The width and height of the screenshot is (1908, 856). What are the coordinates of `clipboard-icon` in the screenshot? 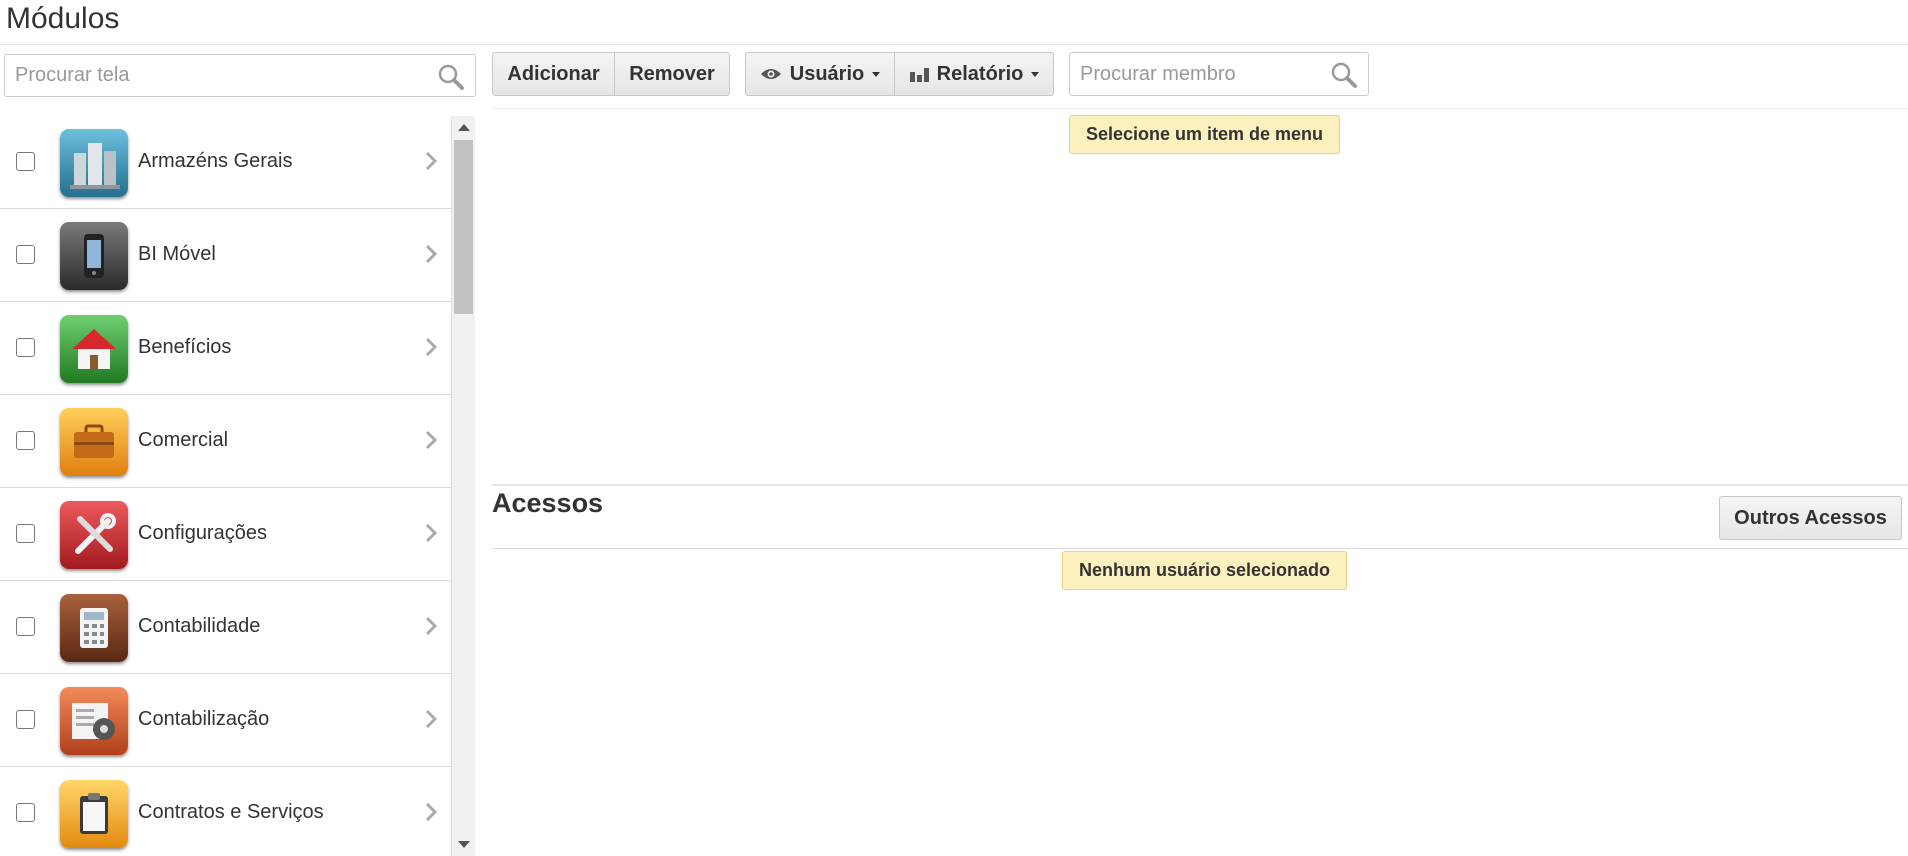 It's located at (94, 814).